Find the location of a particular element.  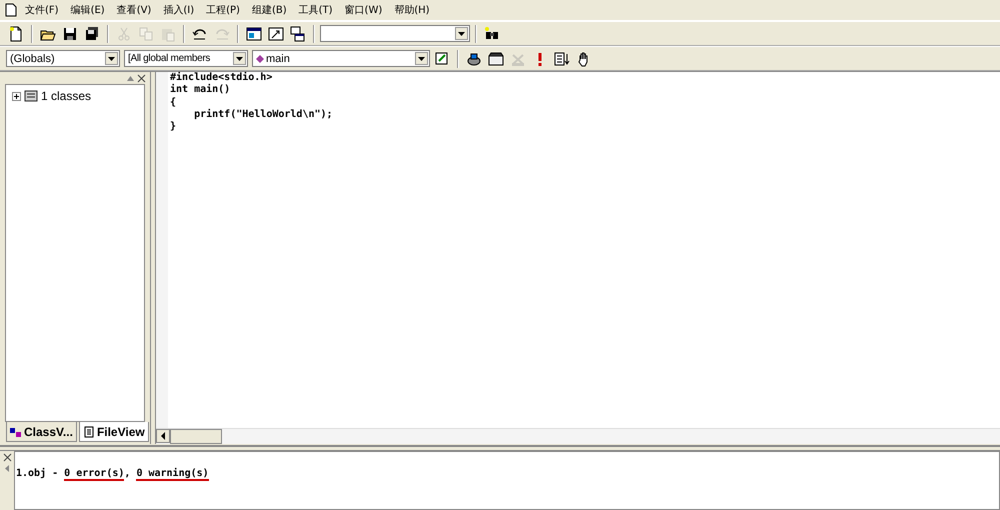

menu-item: 帮助(H) is located at coordinates (412, 10).